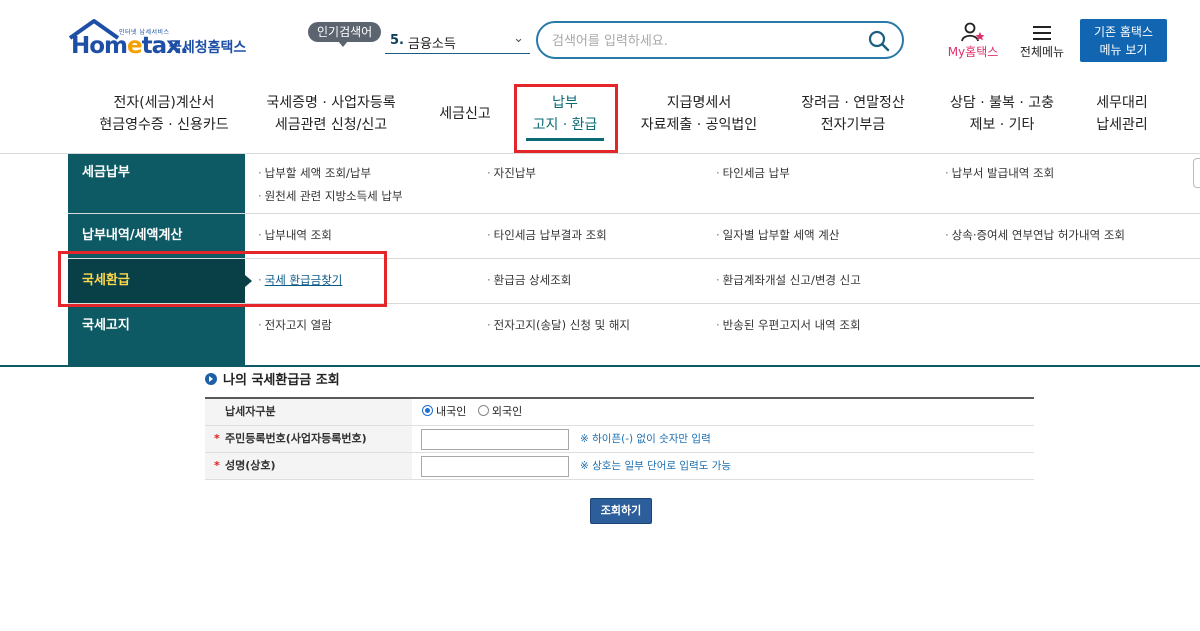  Describe the element at coordinates (1196, 173) in the screenshot. I see `side-panel-handle` at that location.